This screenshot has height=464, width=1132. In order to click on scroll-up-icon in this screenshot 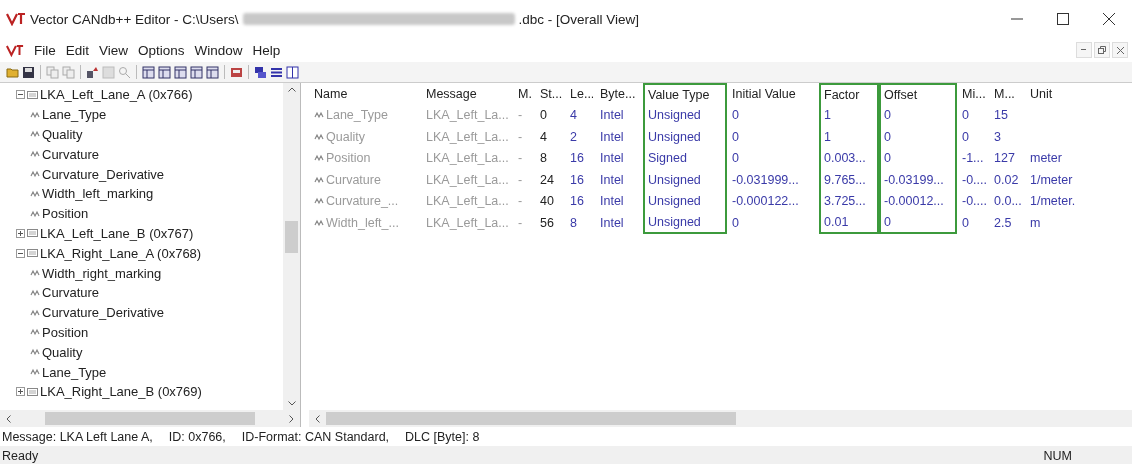, I will do `click(291, 89)`.